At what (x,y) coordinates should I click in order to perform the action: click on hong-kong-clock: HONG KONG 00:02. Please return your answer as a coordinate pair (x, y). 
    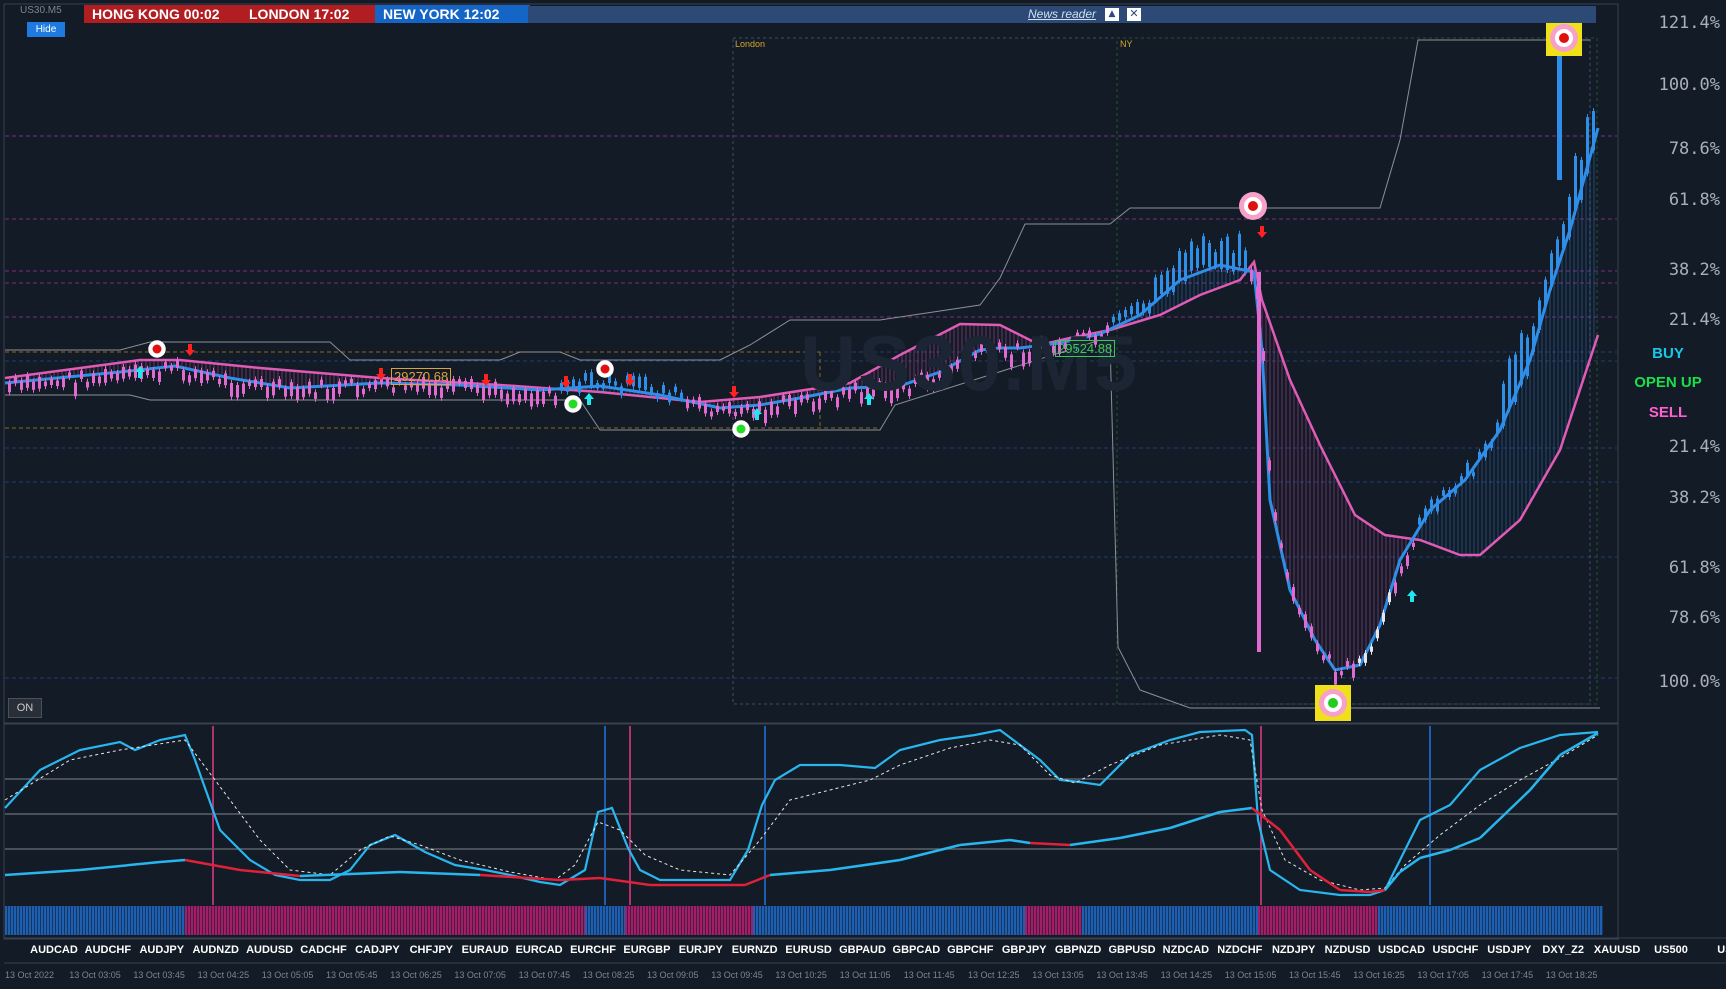
    Looking at the image, I should click on (163, 14).